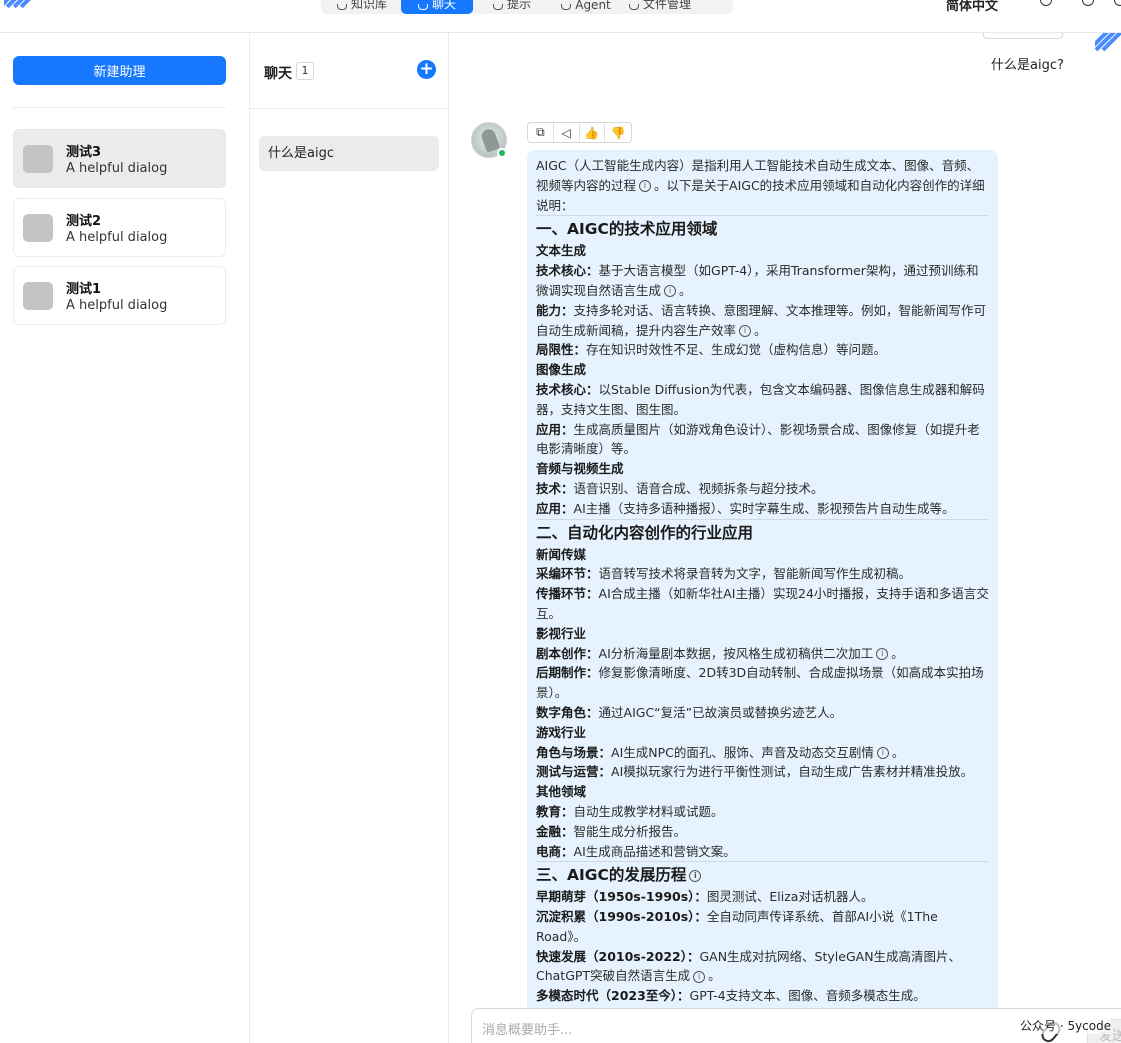 The height and width of the screenshot is (1043, 1121). What do you see at coordinates (630, 811) in the screenshot?
I see `answer-line: 教育：自动生成教学材料或试题。` at bounding box center [630, 811].